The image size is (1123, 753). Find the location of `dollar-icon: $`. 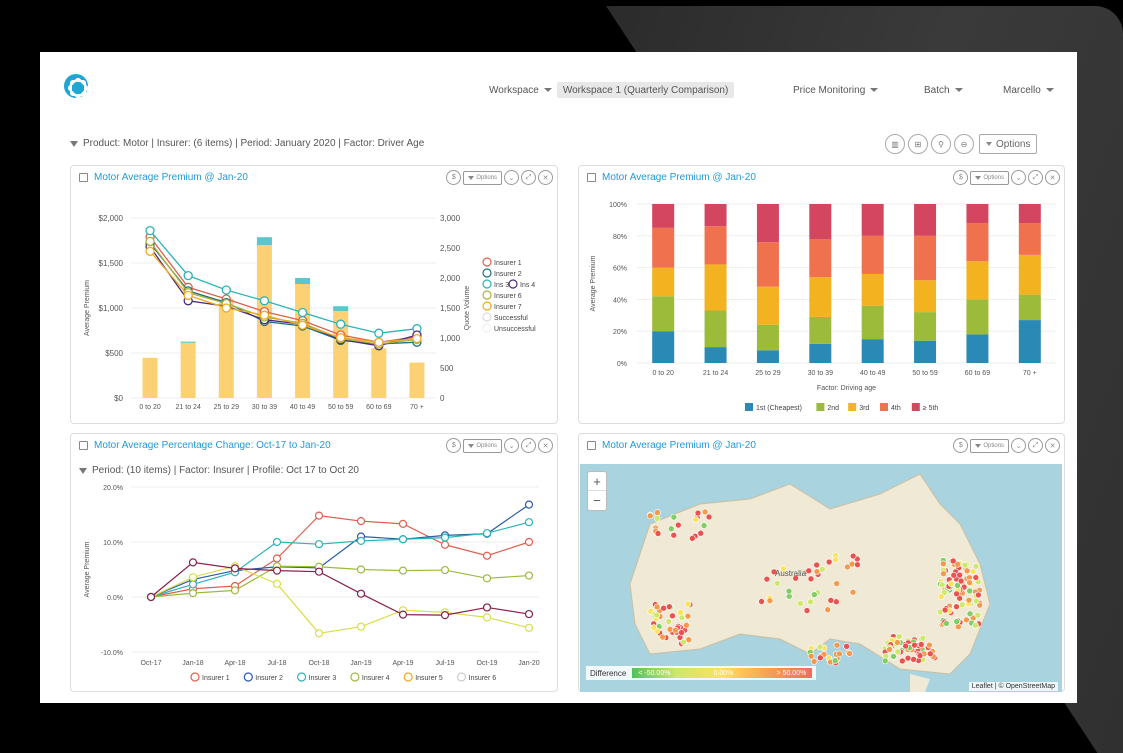

dollar-icon: $ is located at coordinates (961, 445).